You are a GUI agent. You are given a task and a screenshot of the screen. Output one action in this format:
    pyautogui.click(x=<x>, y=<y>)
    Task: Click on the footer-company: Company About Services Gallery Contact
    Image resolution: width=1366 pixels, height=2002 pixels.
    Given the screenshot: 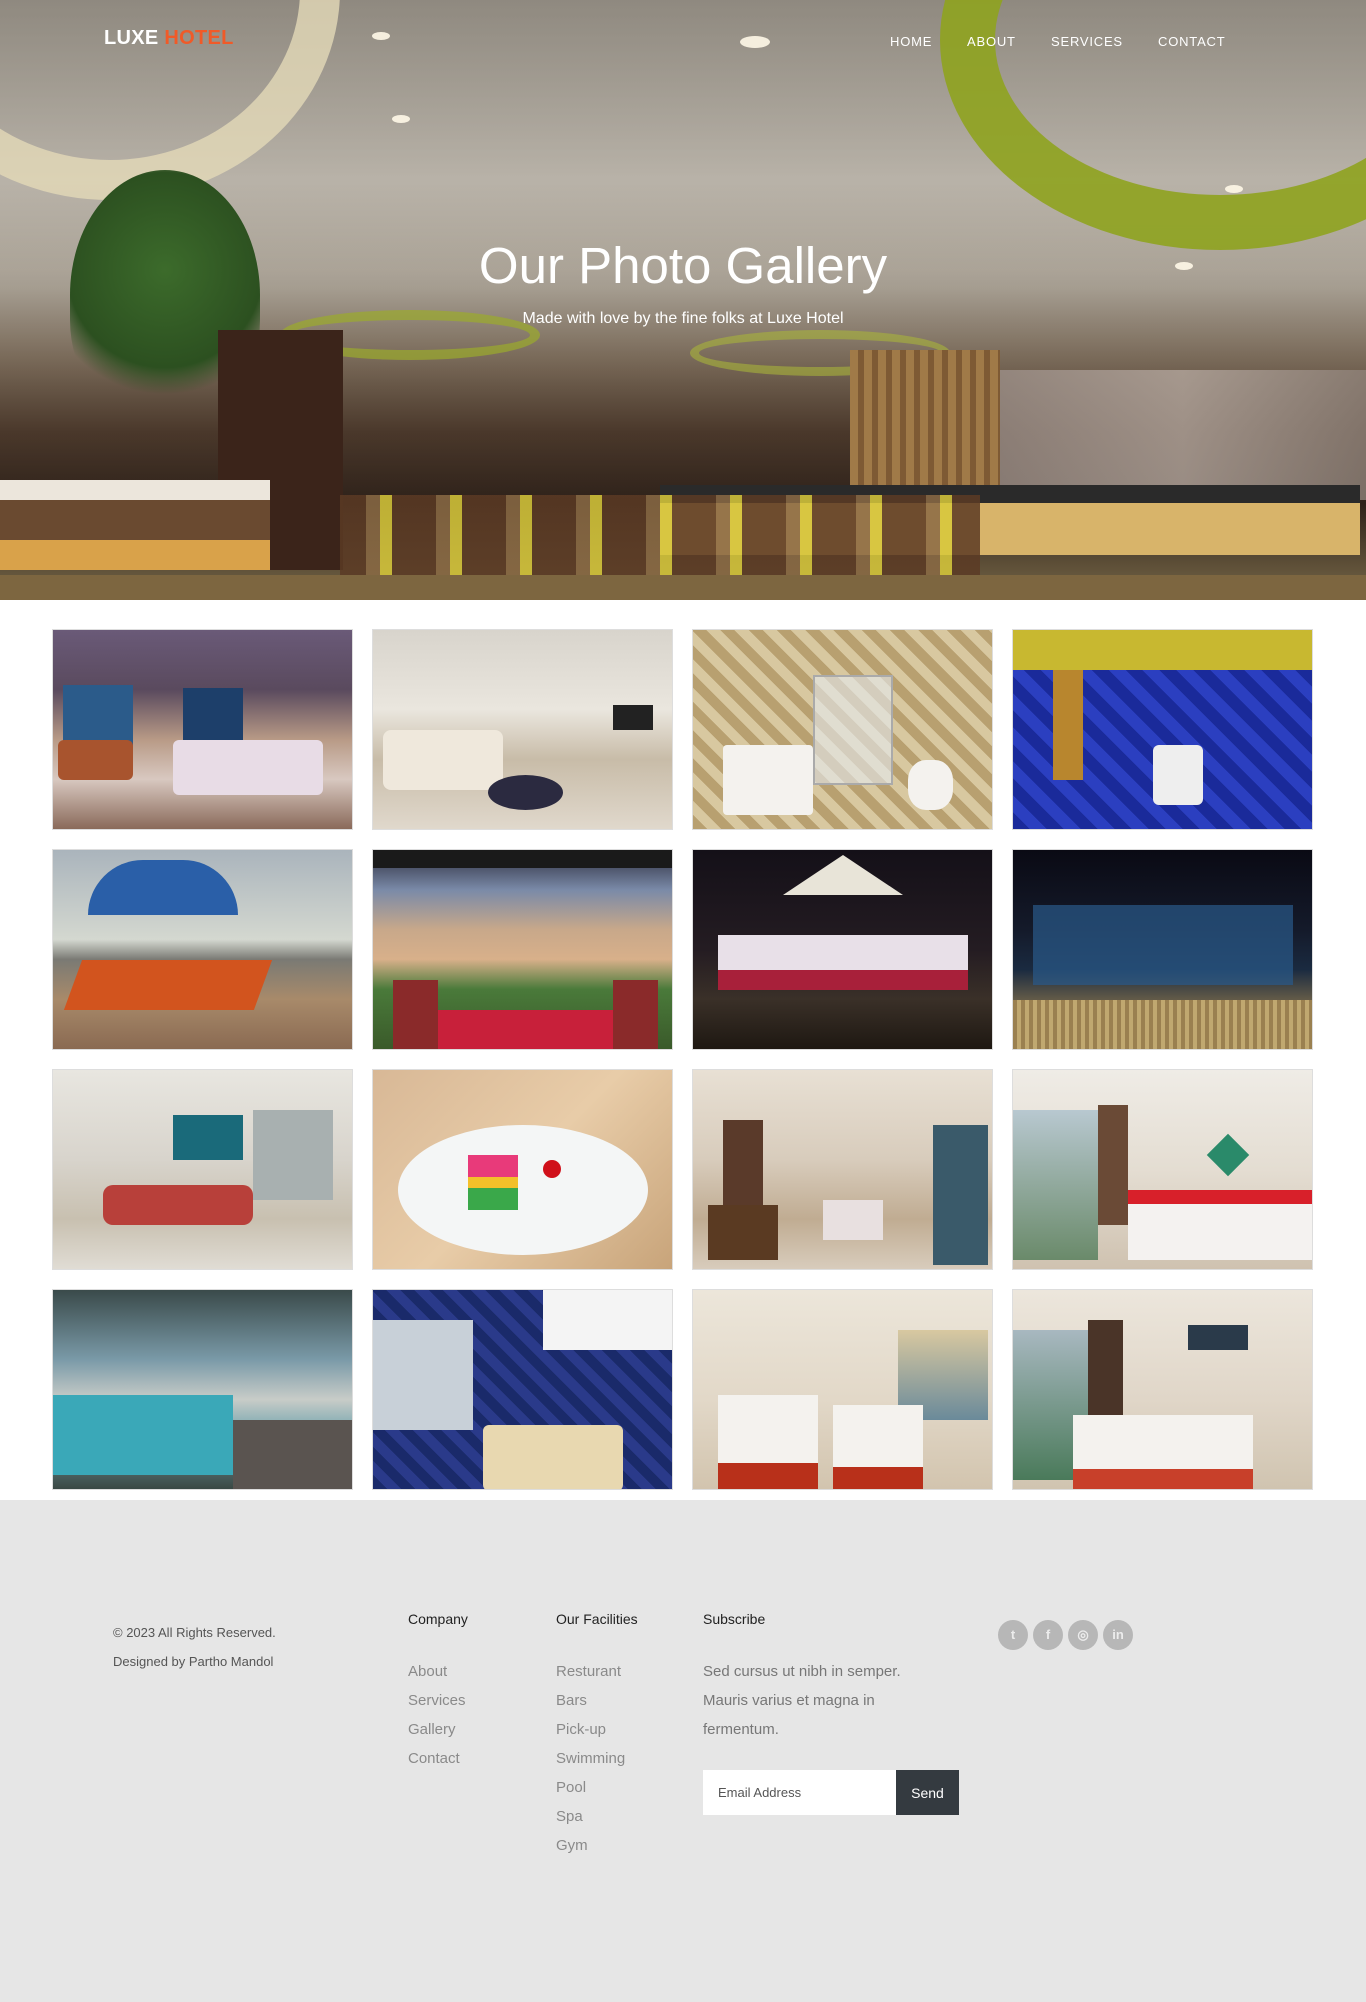 What is the action you would take?
    pyautogui.click(x=438, y=1692)
    